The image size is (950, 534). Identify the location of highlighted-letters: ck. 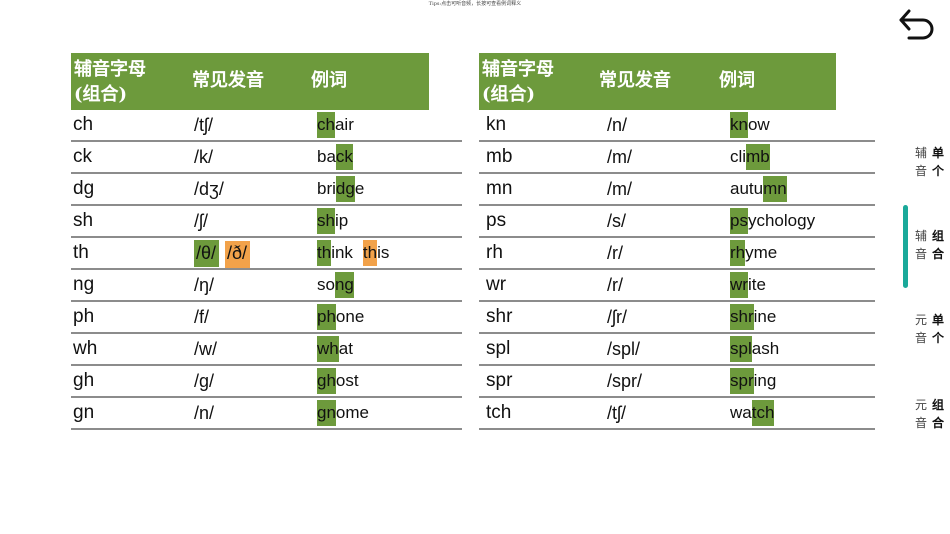
(344, 157).